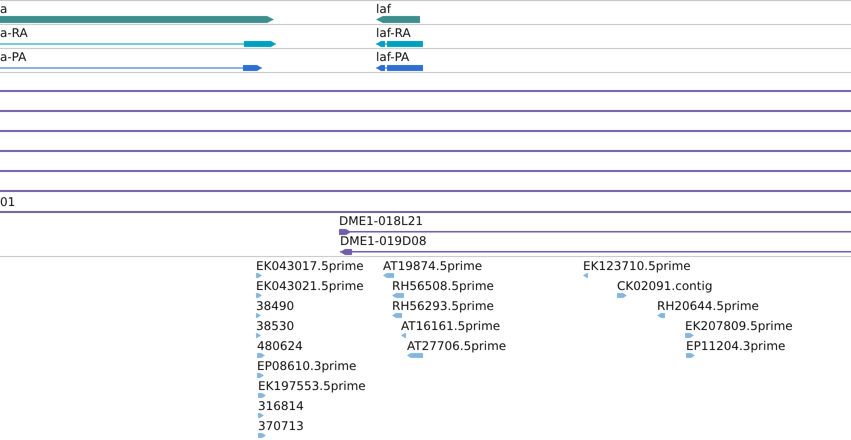  Describe the element at coordinates (708, 306) in the screenshot. I see `feature-label: RH20644.5prime` at that location.